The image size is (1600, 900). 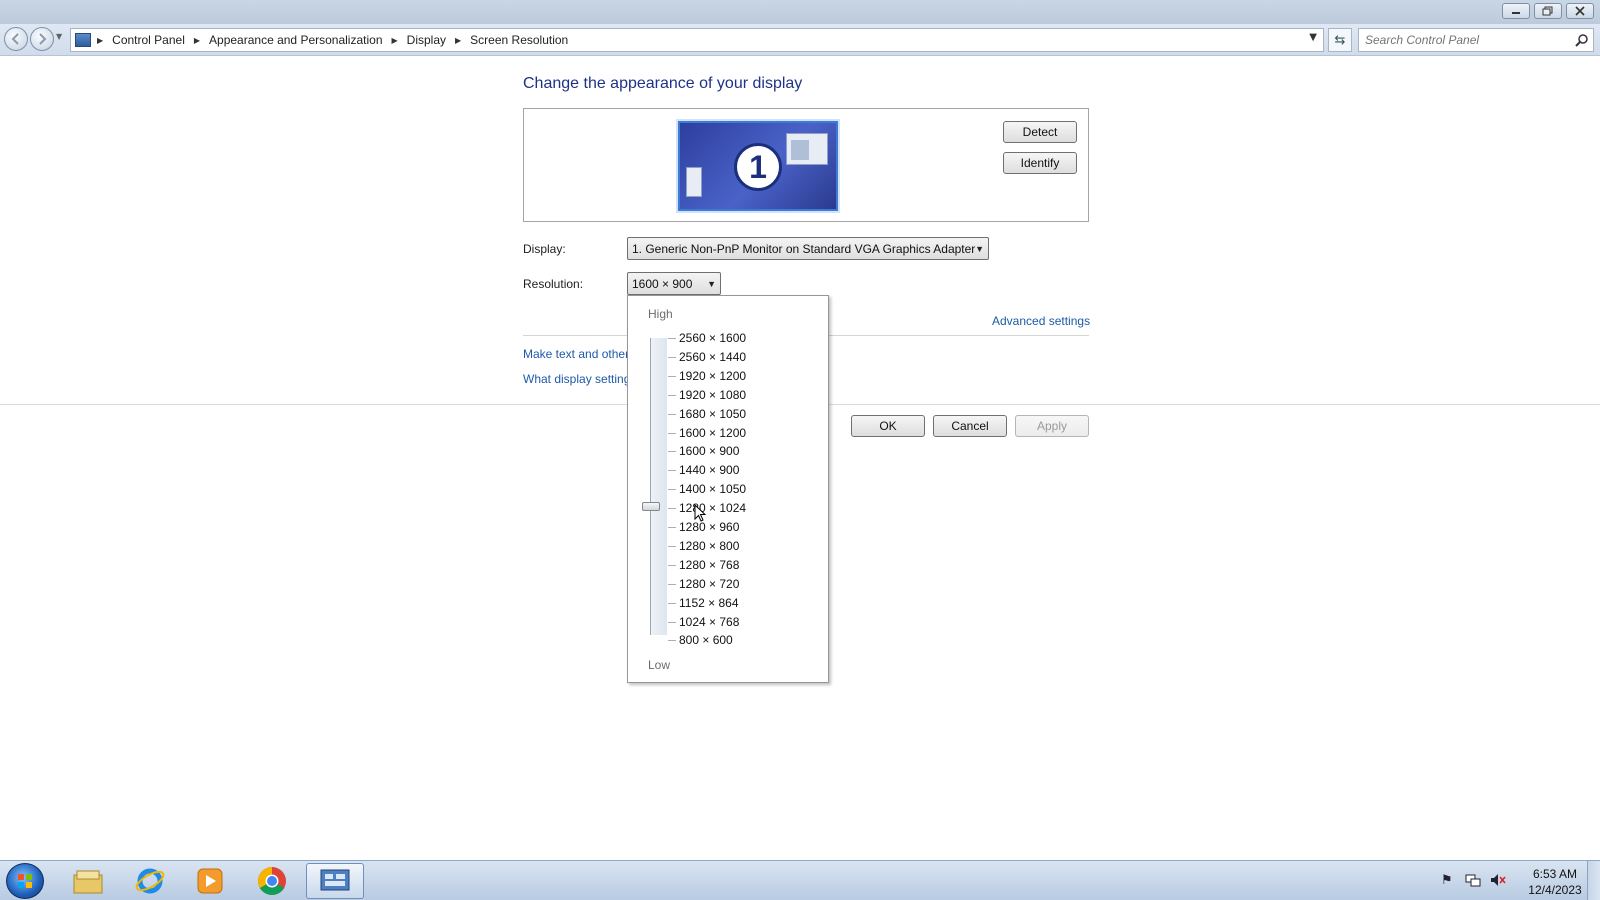 I want to click on resolution-option: 1400 × 1050, so click(x=712, y=491).